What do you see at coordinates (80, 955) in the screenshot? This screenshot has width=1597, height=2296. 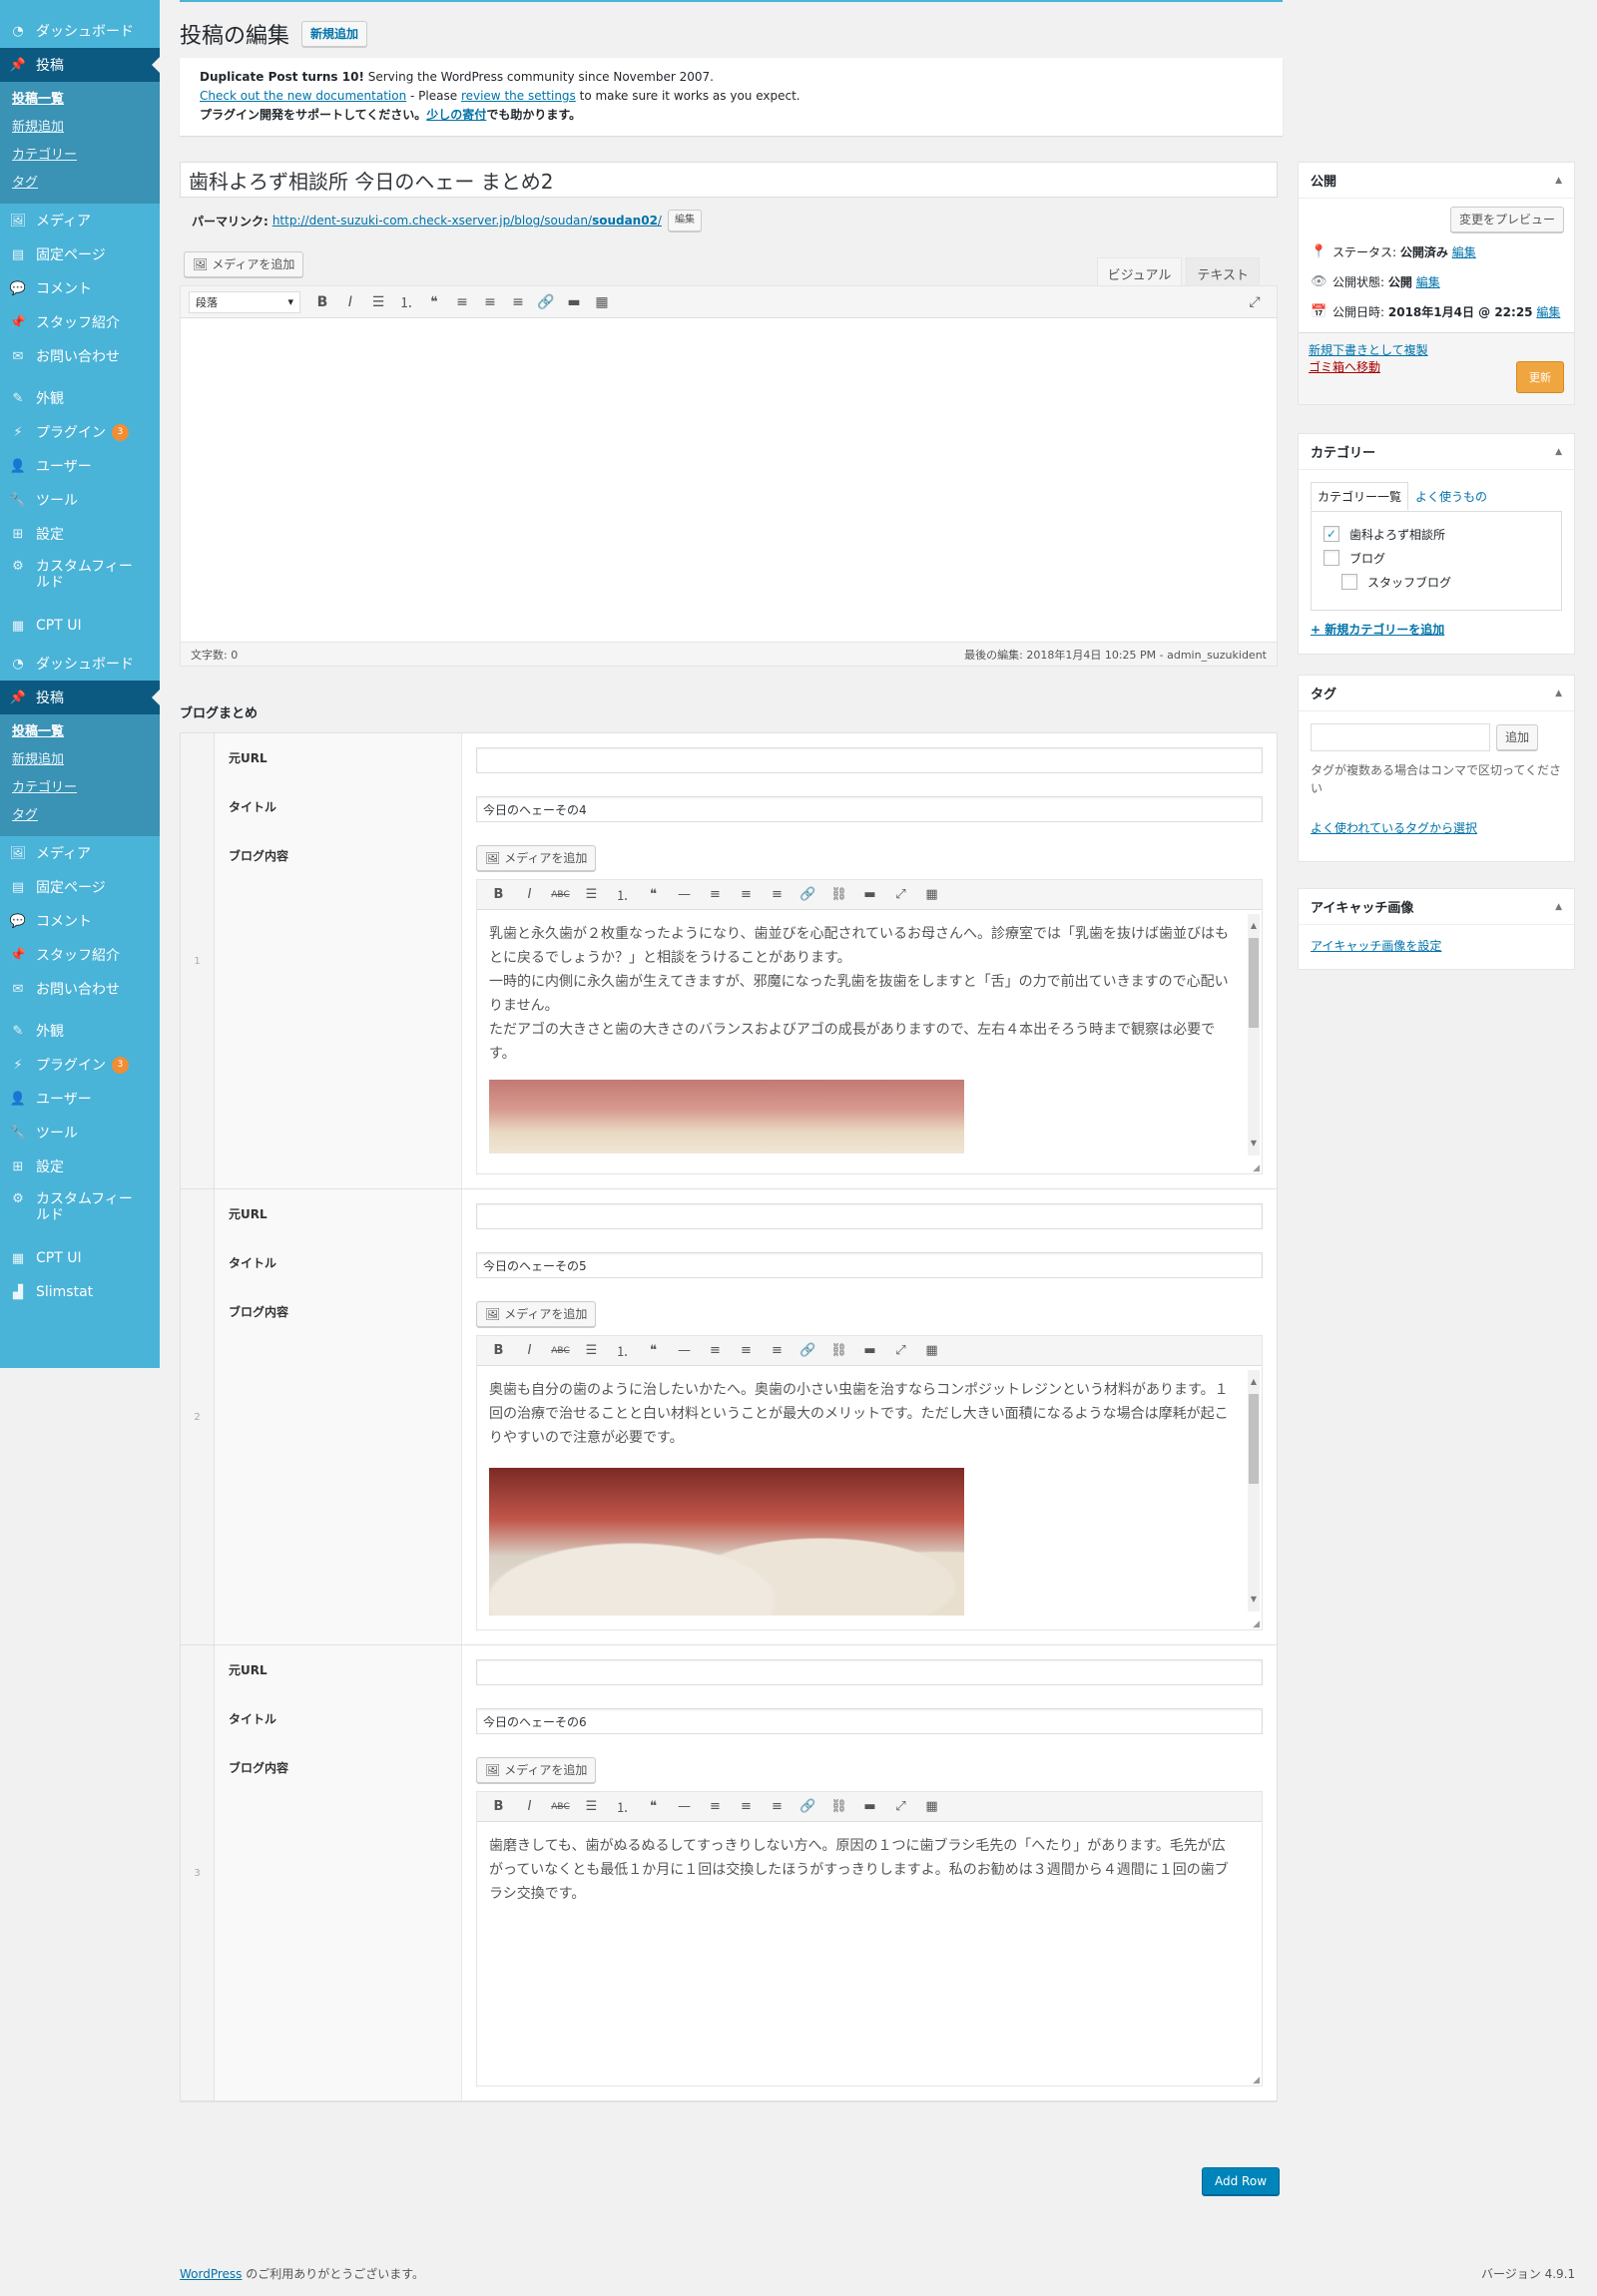 I see `sidebar-item: 📌 スタッフ紹介` at bounding box center [80, 955].